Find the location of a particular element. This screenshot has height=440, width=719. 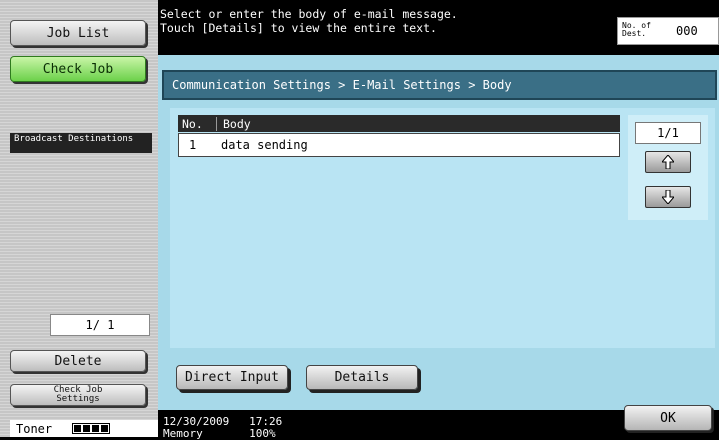

job-list-label: Job List is located at coordinates (78, 33).